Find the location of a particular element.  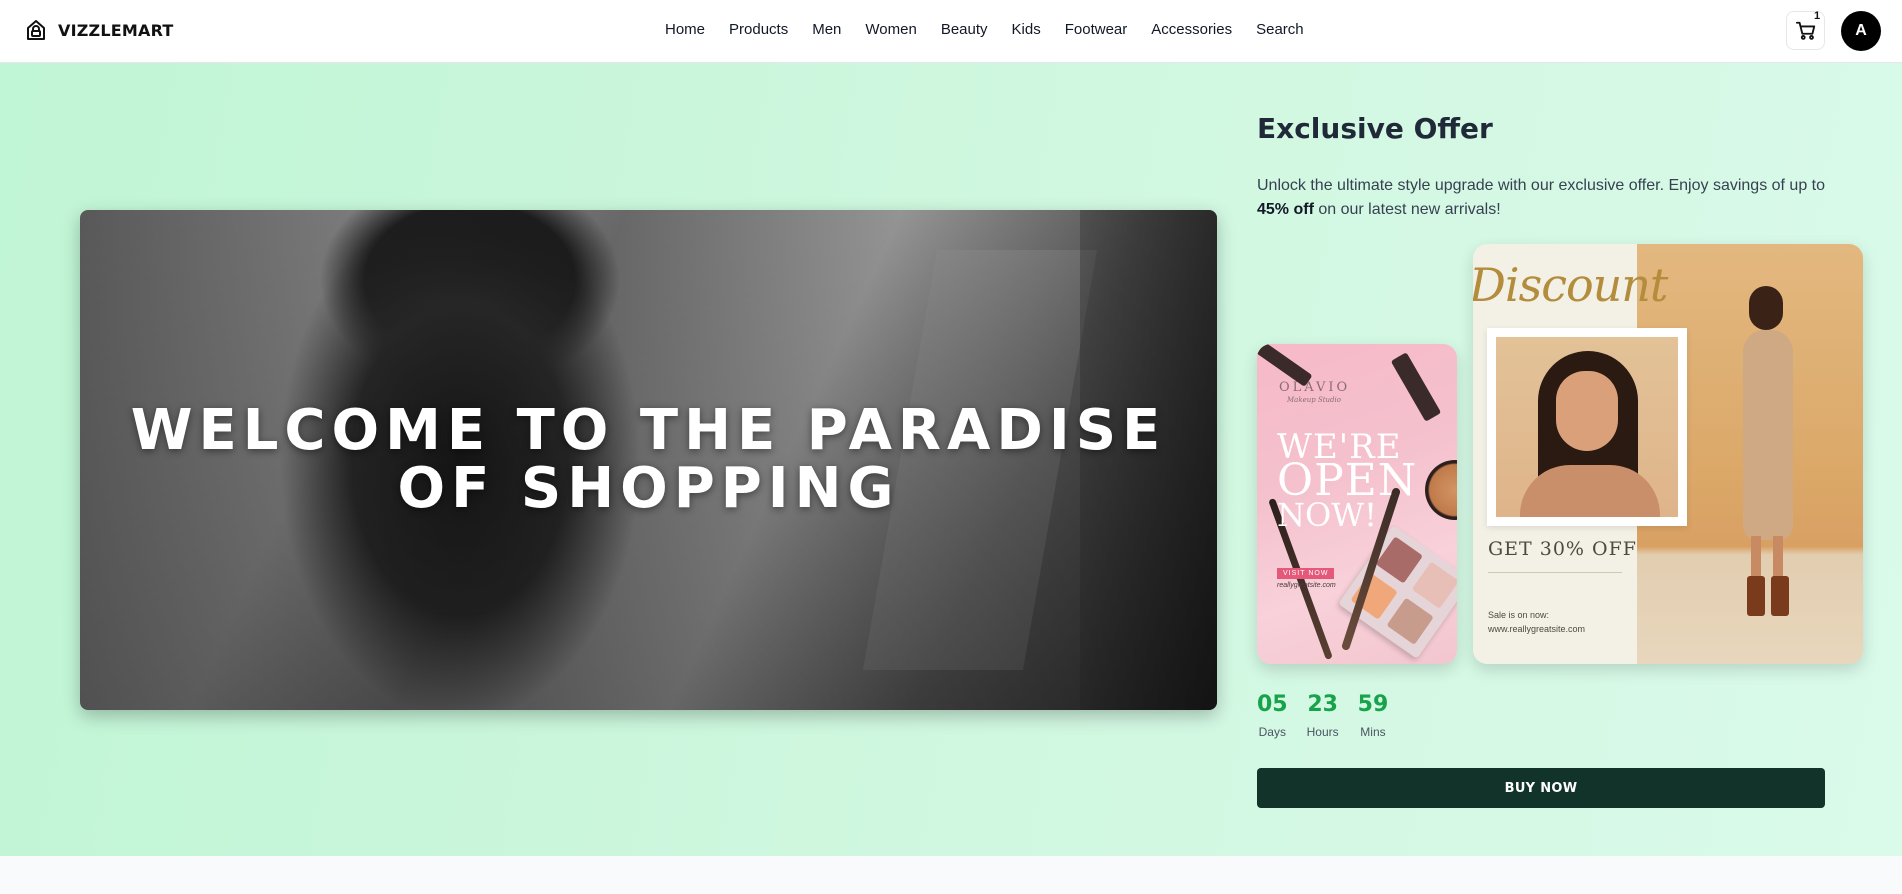

fashion-model-image is located at coordinates (1766, 451).